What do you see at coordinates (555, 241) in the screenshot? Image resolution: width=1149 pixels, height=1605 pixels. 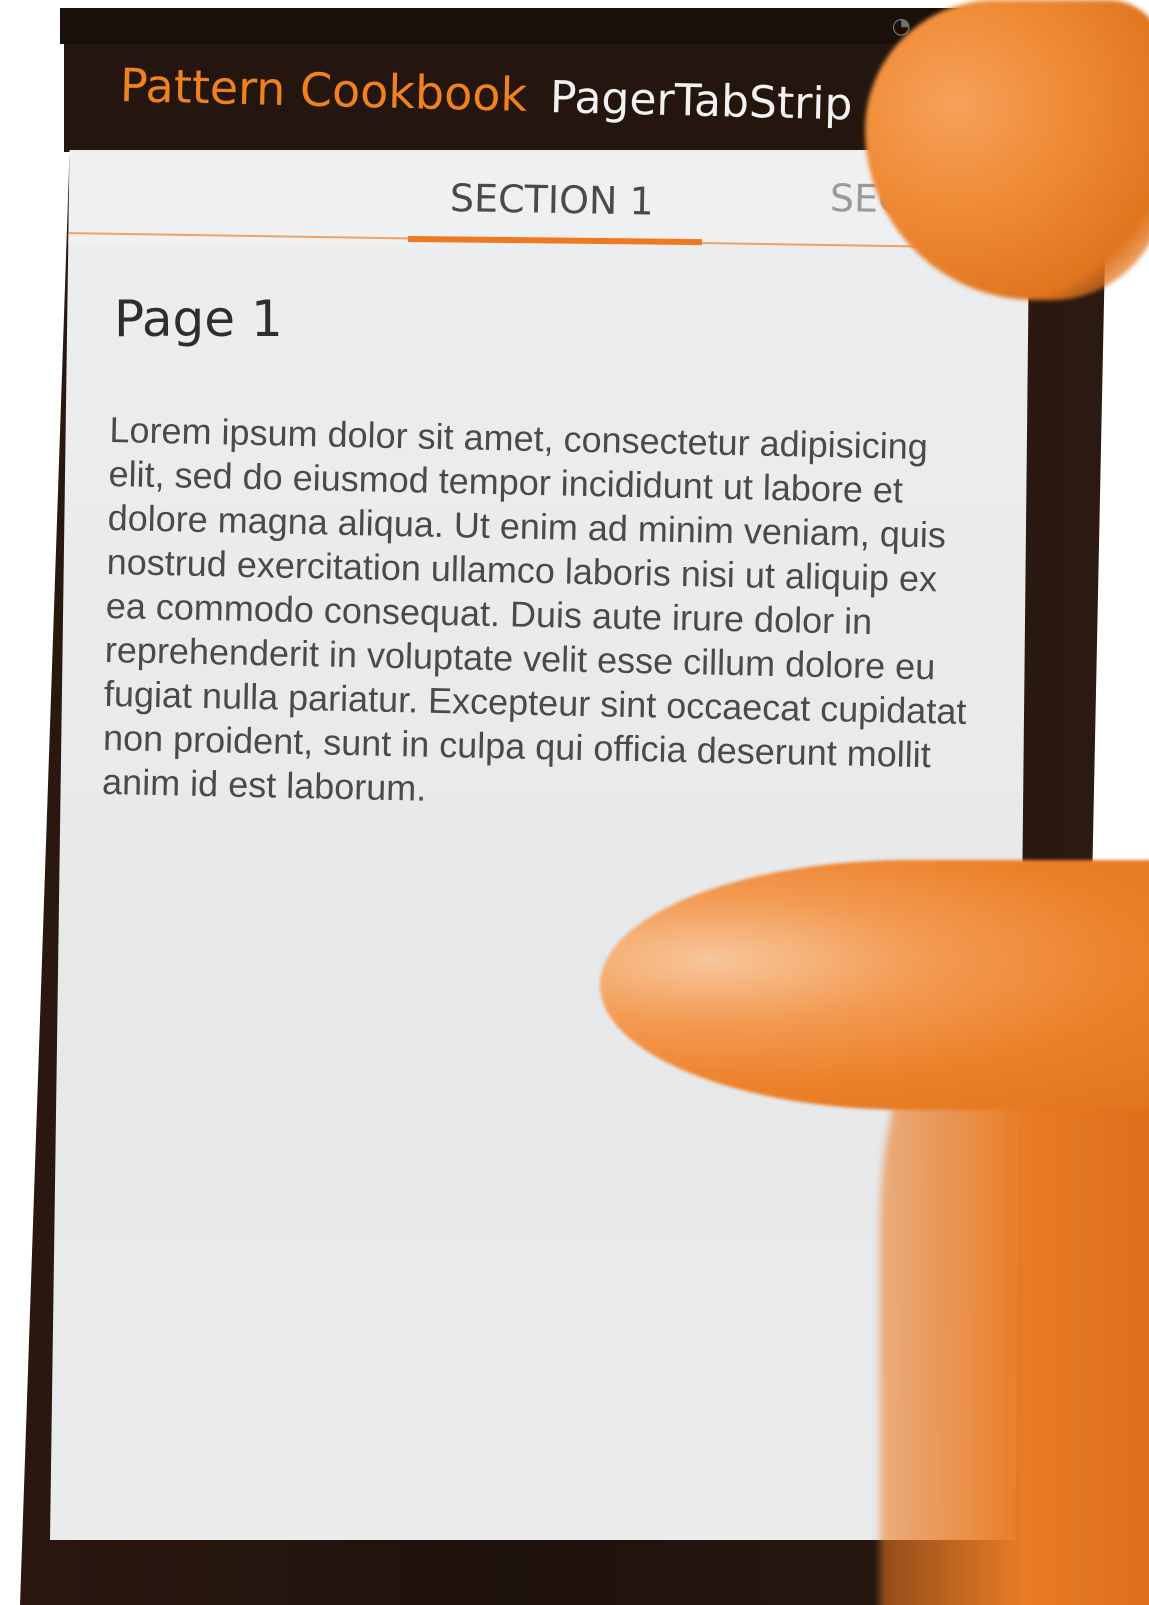 I see `selected-tab-indicator` at bounding box center [555, 241].